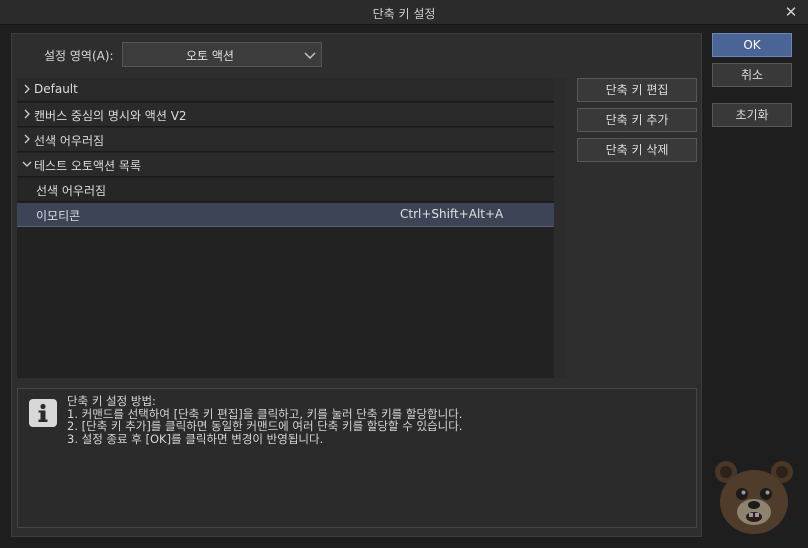 The image size is (808, 548). Describe the element at coordinates (110, 116) in the screenshot. I see `tree-row-label: 캔버스 중심의 명시와 액션 V2` at that location.